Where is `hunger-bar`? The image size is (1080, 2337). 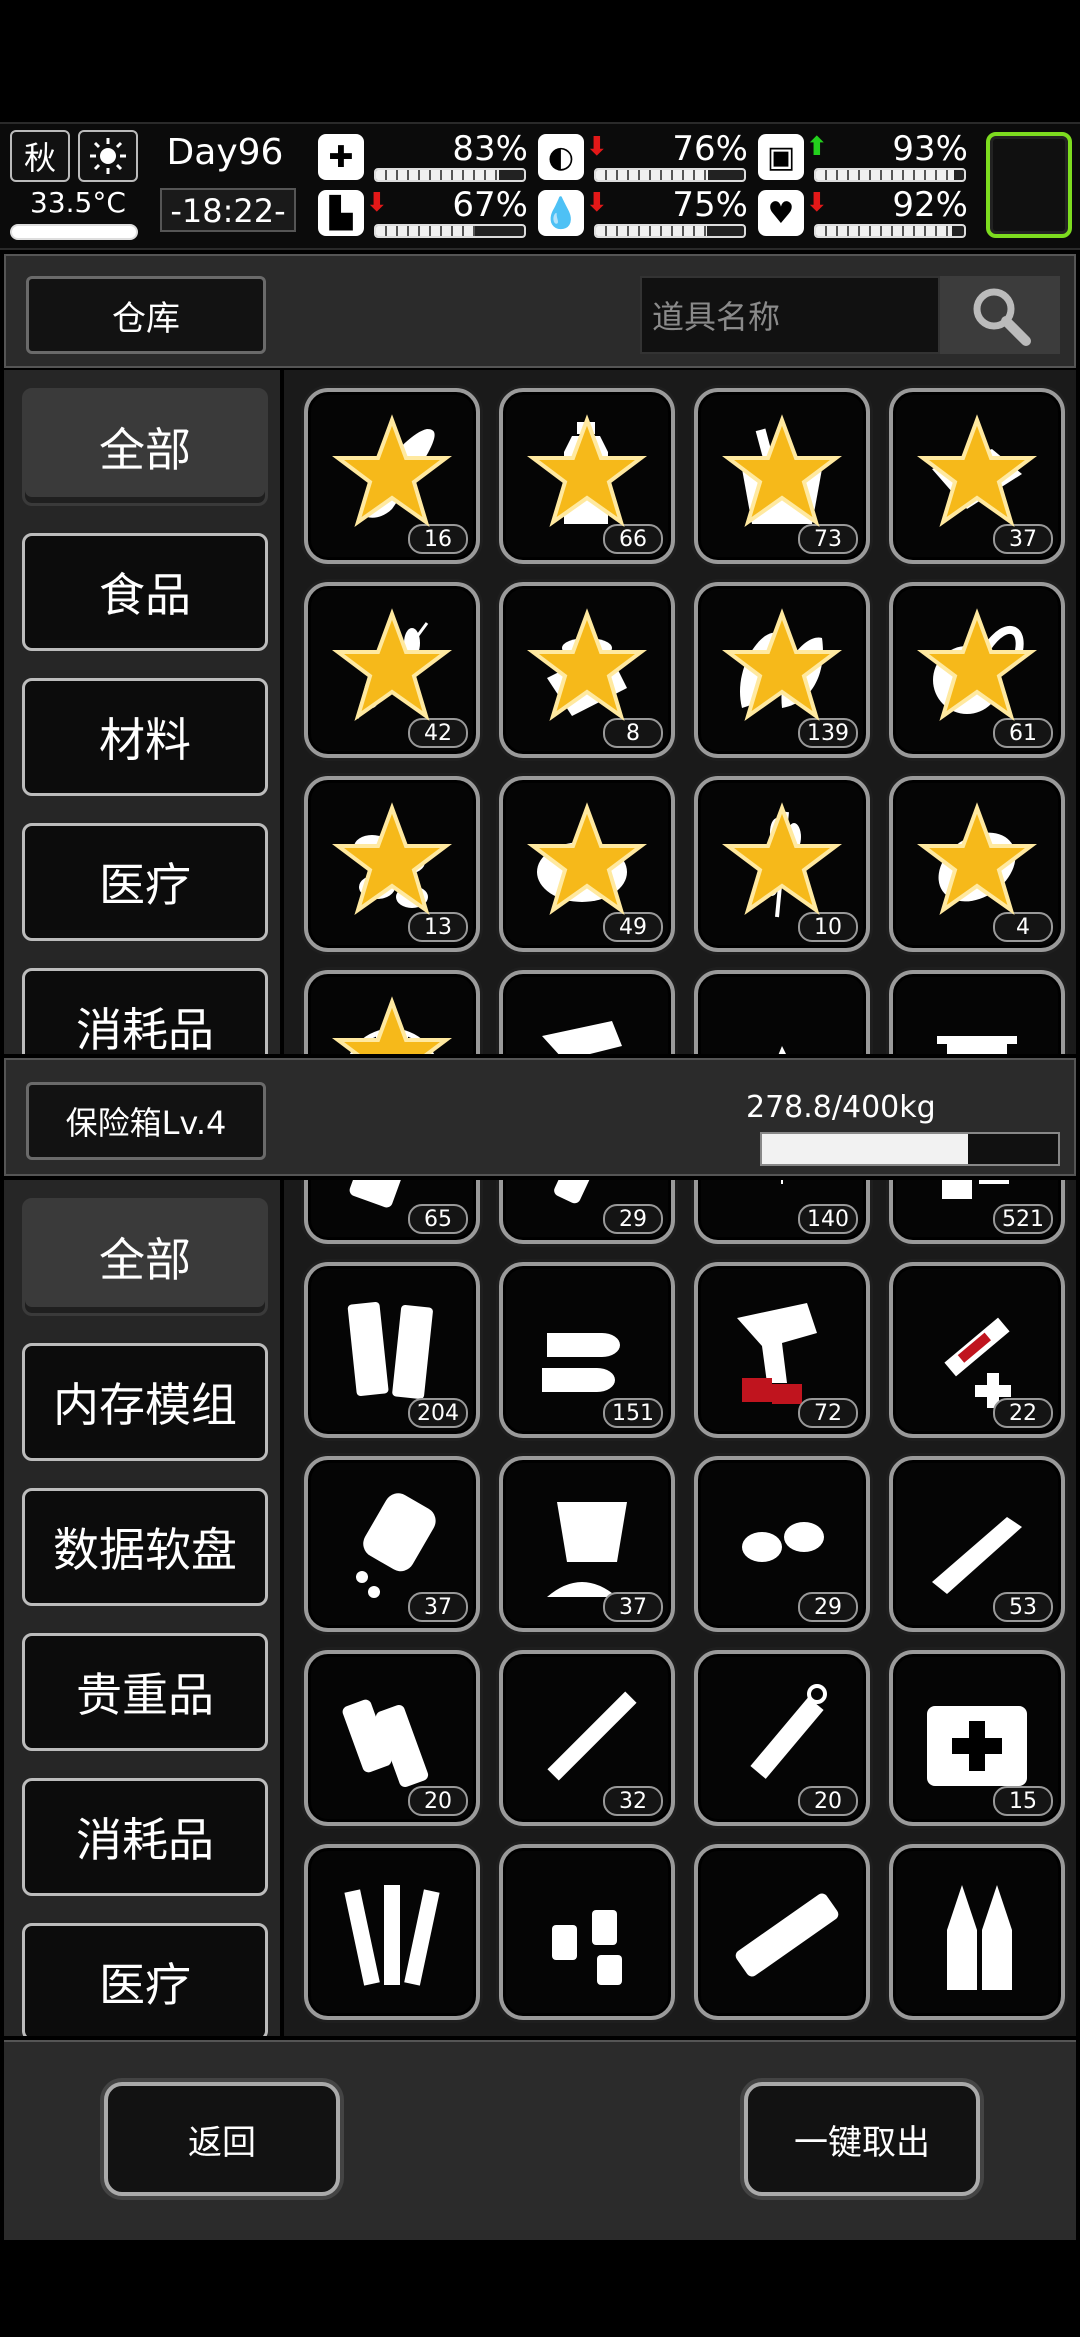 hunger-bar is located at coordinates (670, 175).